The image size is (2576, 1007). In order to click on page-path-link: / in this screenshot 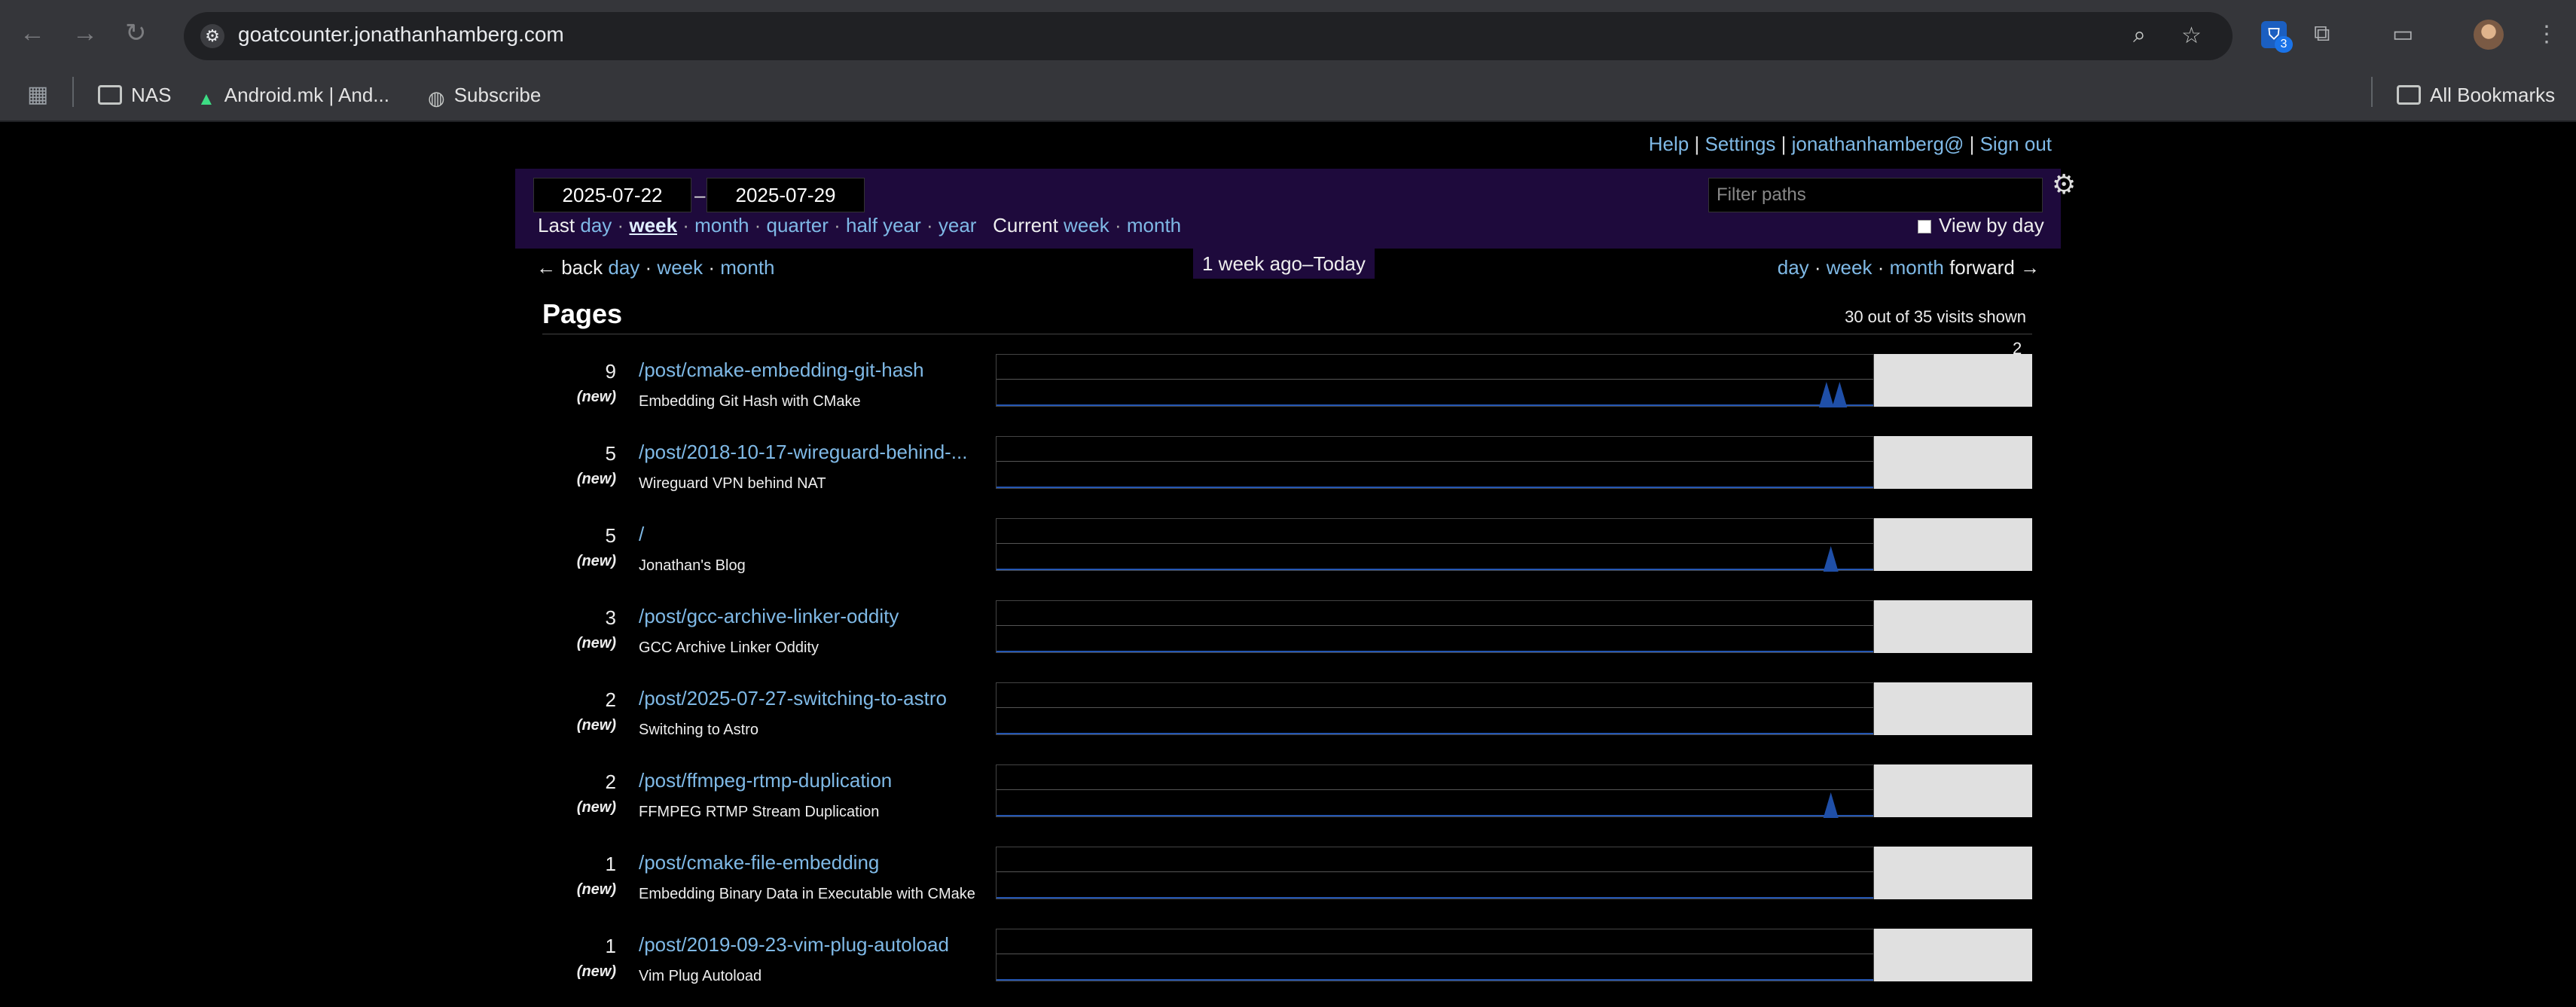, I will do `click(642, 534)`.